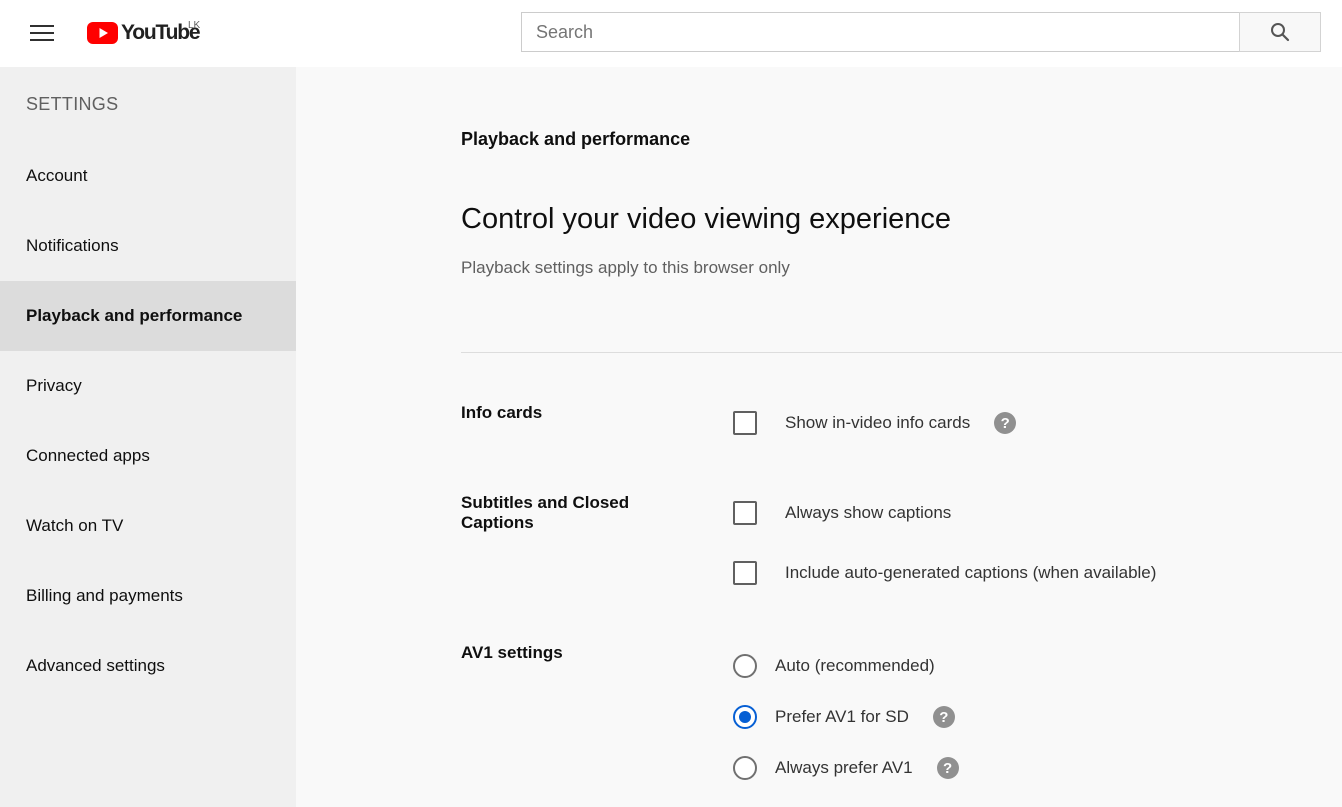  What do you see at coordinates (148, 666) in the screenshot?
I see `sidebar-item-advanced-settings: Advanced settings` at bounding box center [148, 666].